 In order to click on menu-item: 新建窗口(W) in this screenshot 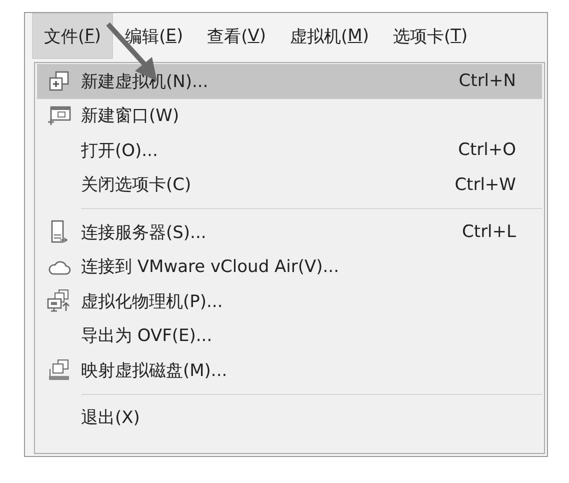, I will do `click(289, 115)`.